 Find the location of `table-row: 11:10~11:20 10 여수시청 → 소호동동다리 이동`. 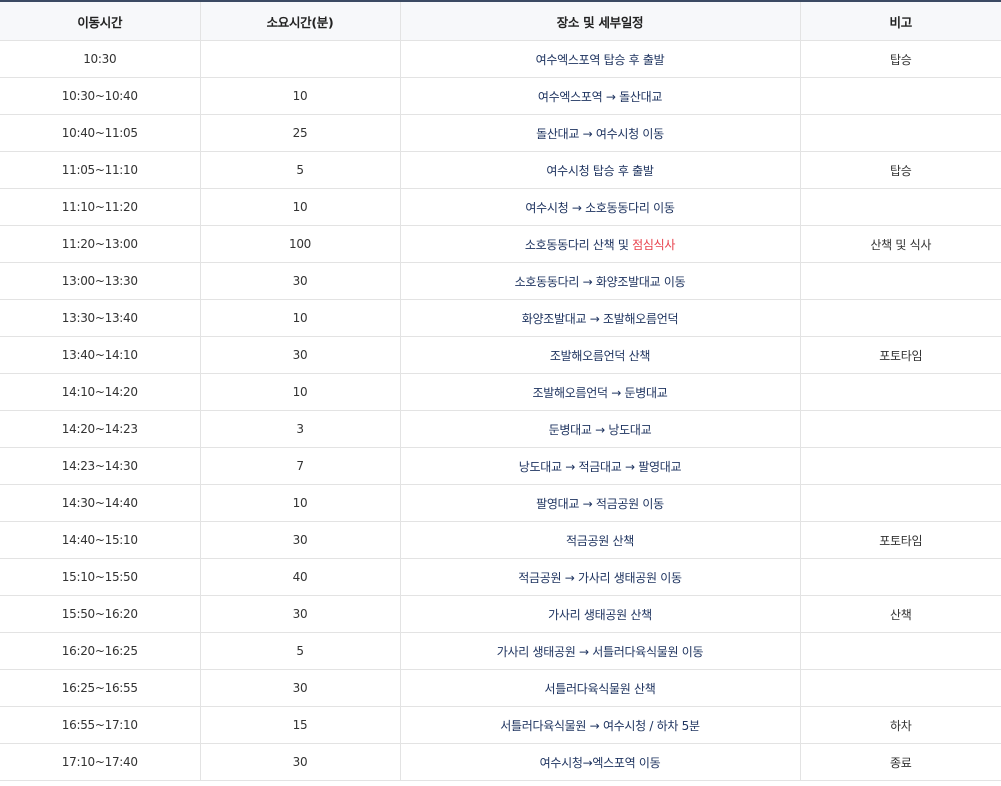

table-row: 11:10~11:20 10 여수시청 → 소호동동다리 이동 is located at coordinates (500, 207).